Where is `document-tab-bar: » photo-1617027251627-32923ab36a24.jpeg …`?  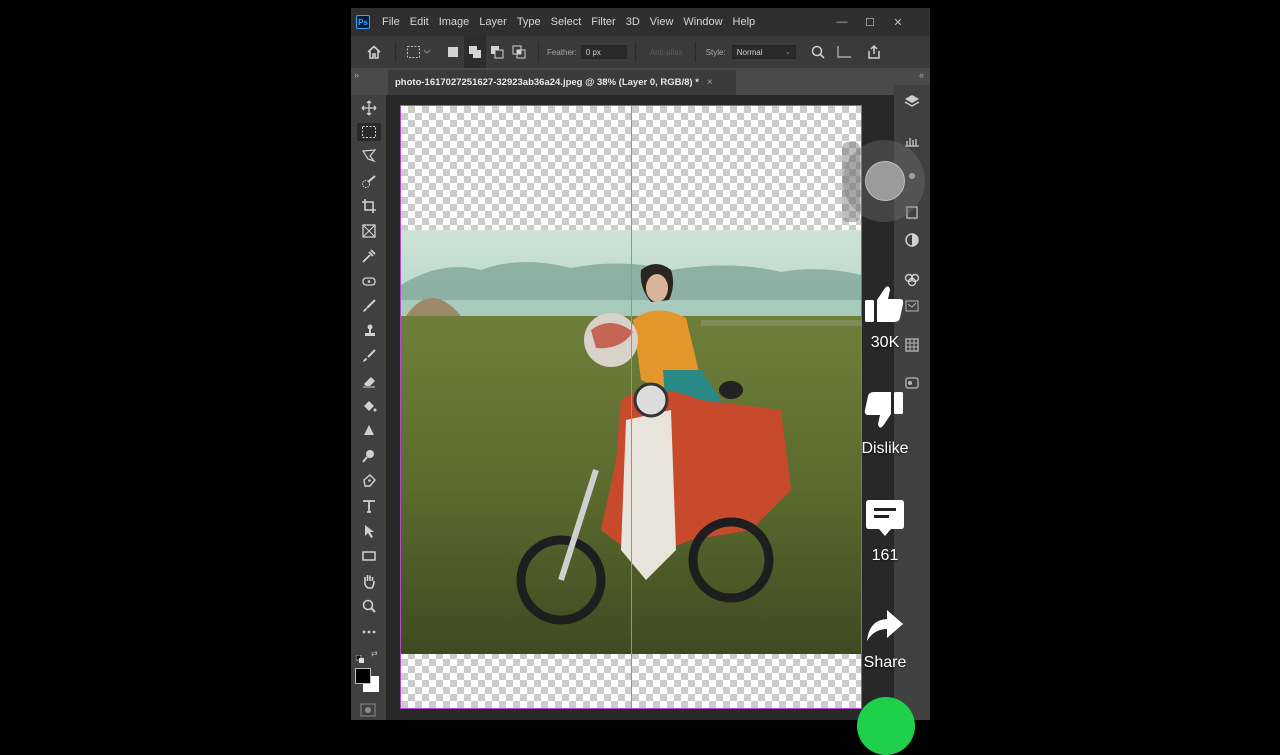
document-tab-bar: » photo-1617027251627-32923ab36a24.jpeg … is located at coordinates (640, 81).